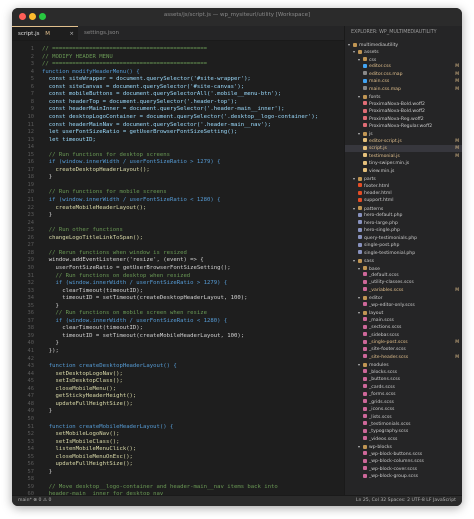 The width and height of the screenshot is (474, 519). What do you see at coordinates (403, 305) in the screenshot?
I see `tree-file: _wp-editor-only.scss` at bounding box center [403, 305].